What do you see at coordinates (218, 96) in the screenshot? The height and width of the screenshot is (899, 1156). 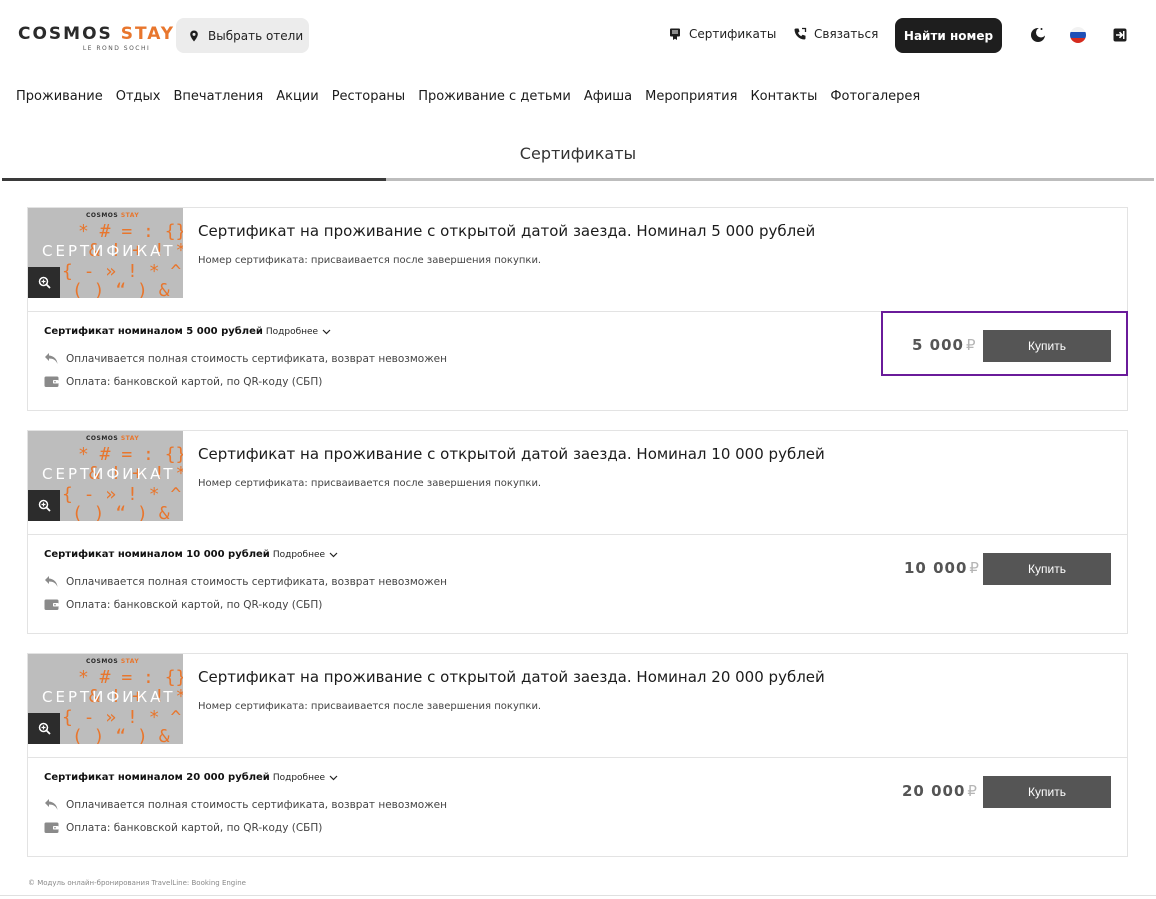 I see `nav-item-experiences: Впечатления` at bounding box center [218, 96].